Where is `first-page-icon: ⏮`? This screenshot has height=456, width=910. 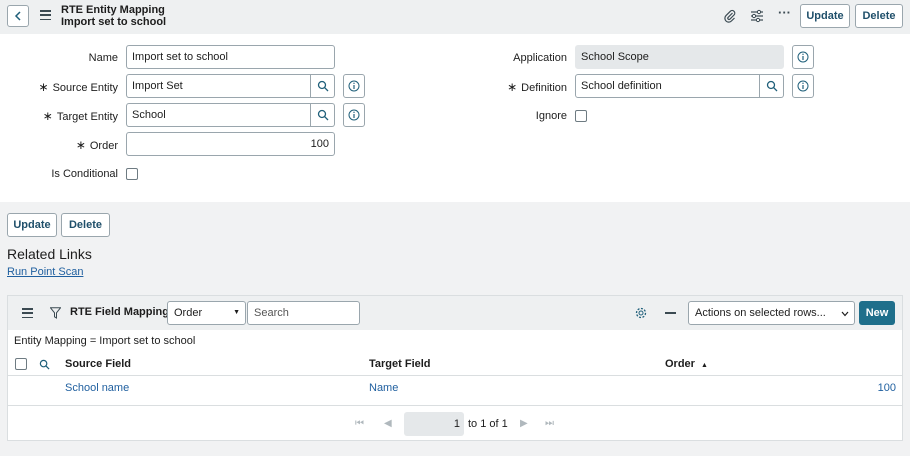
first-page-icon: ⏮ is located at coordinates (359, 423).